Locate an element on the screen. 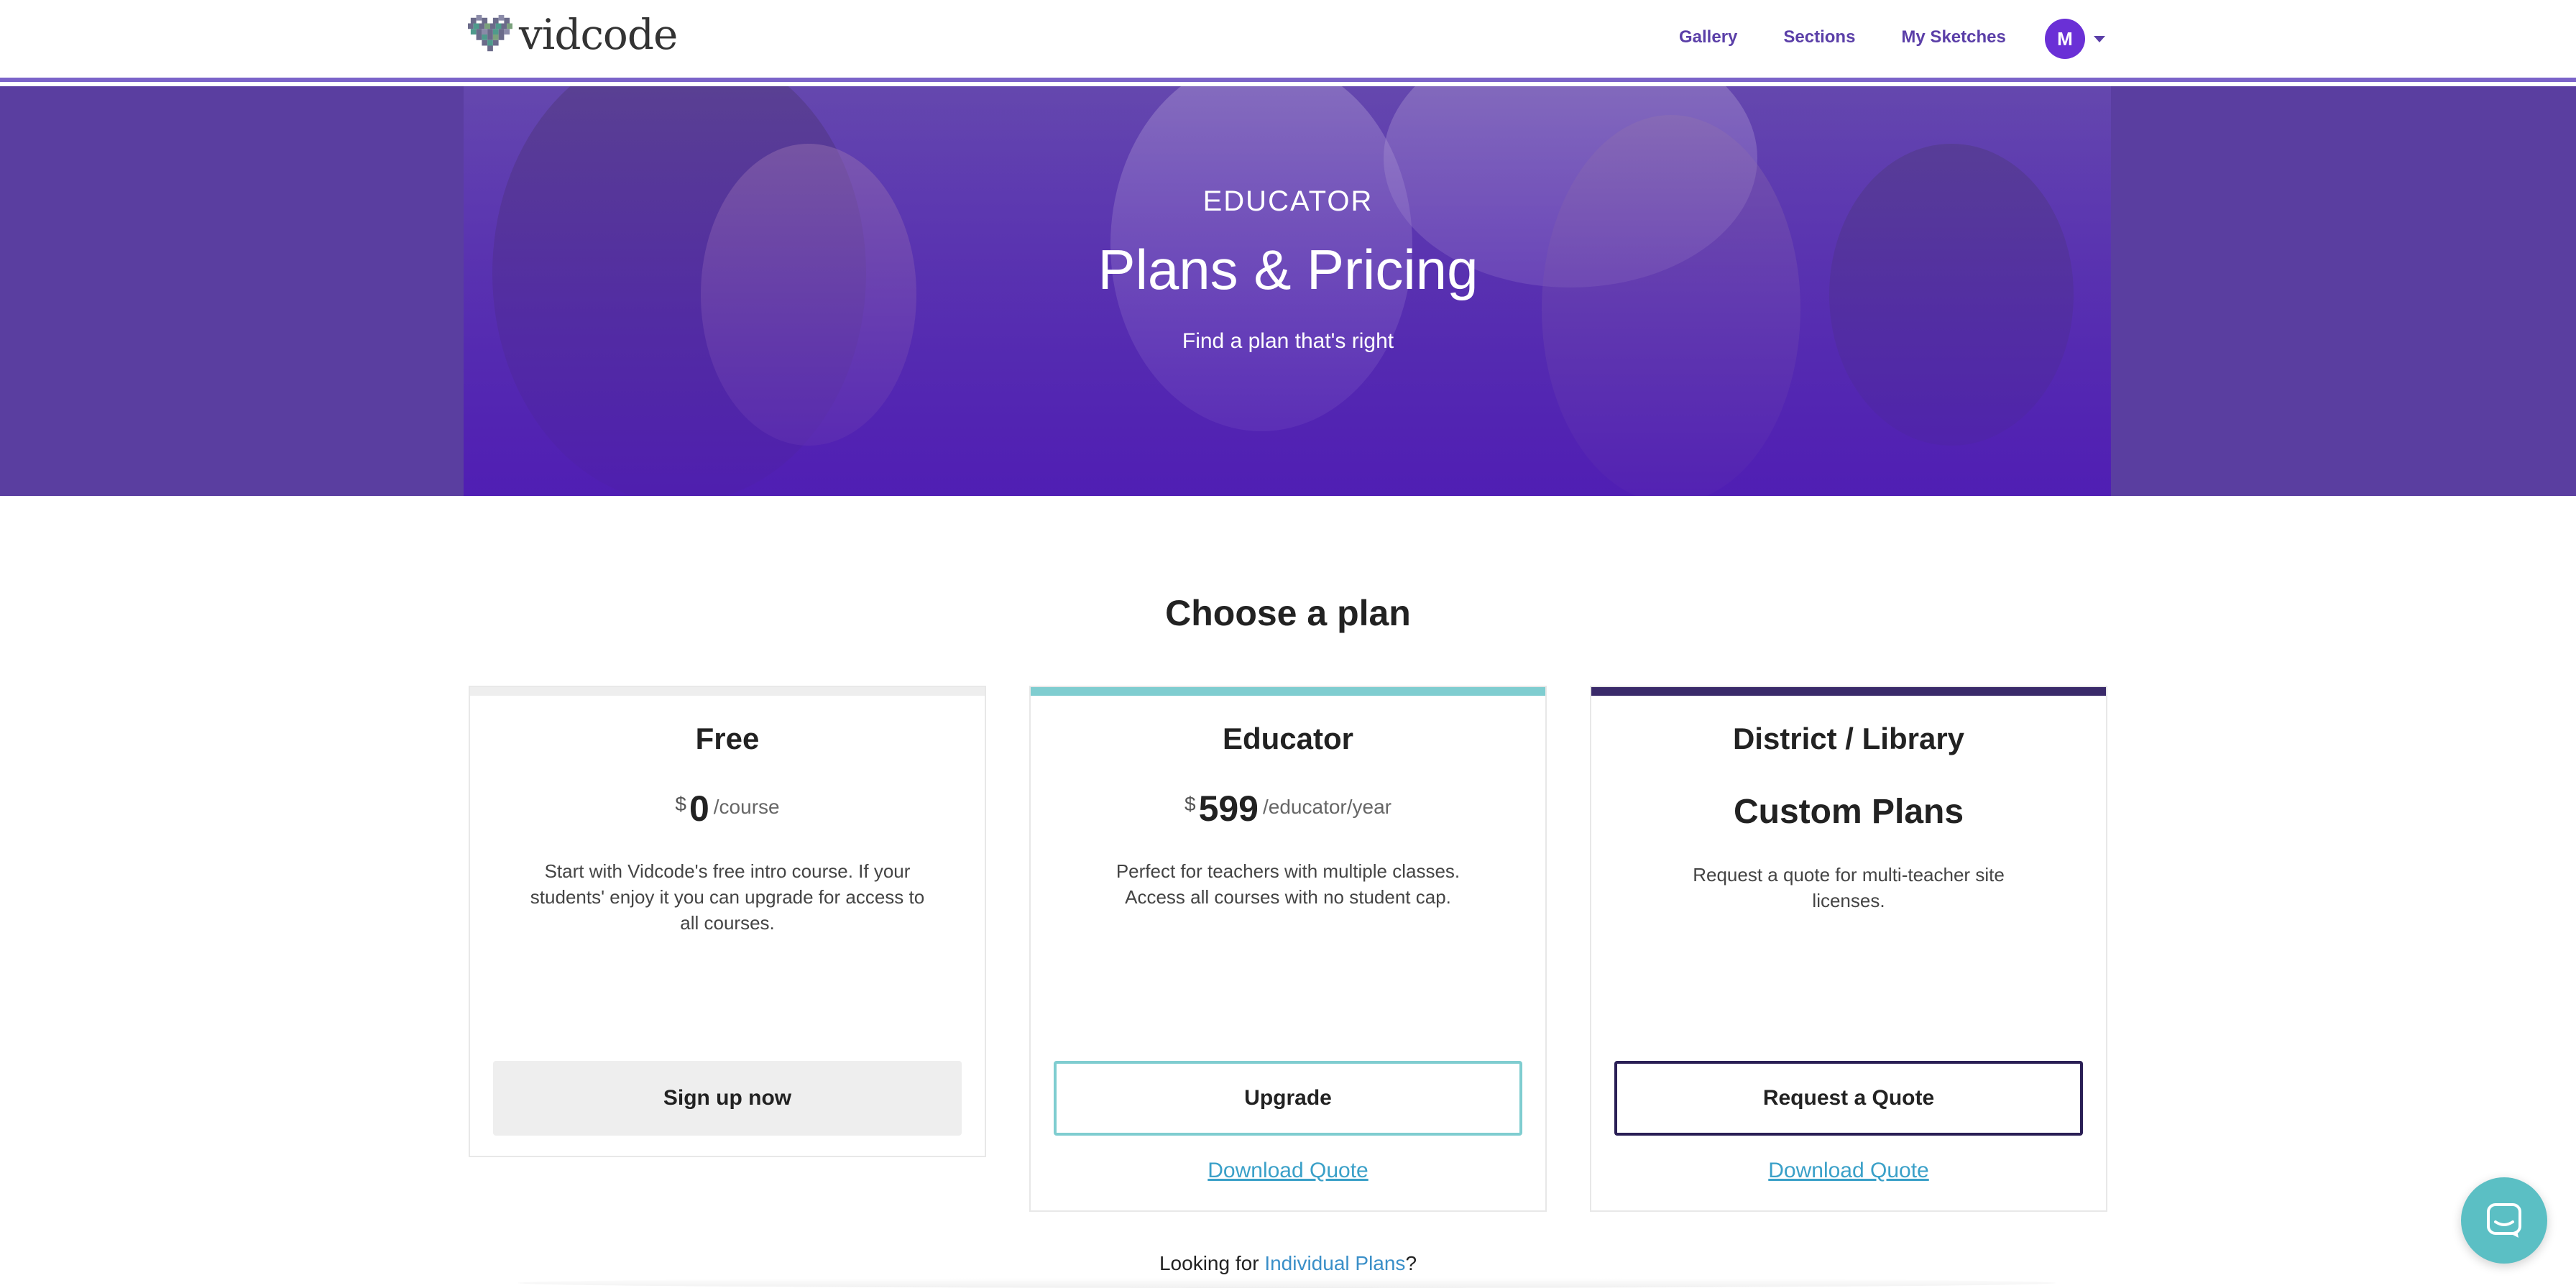  plan-price: $0/course is located at coordinates (727, 808).